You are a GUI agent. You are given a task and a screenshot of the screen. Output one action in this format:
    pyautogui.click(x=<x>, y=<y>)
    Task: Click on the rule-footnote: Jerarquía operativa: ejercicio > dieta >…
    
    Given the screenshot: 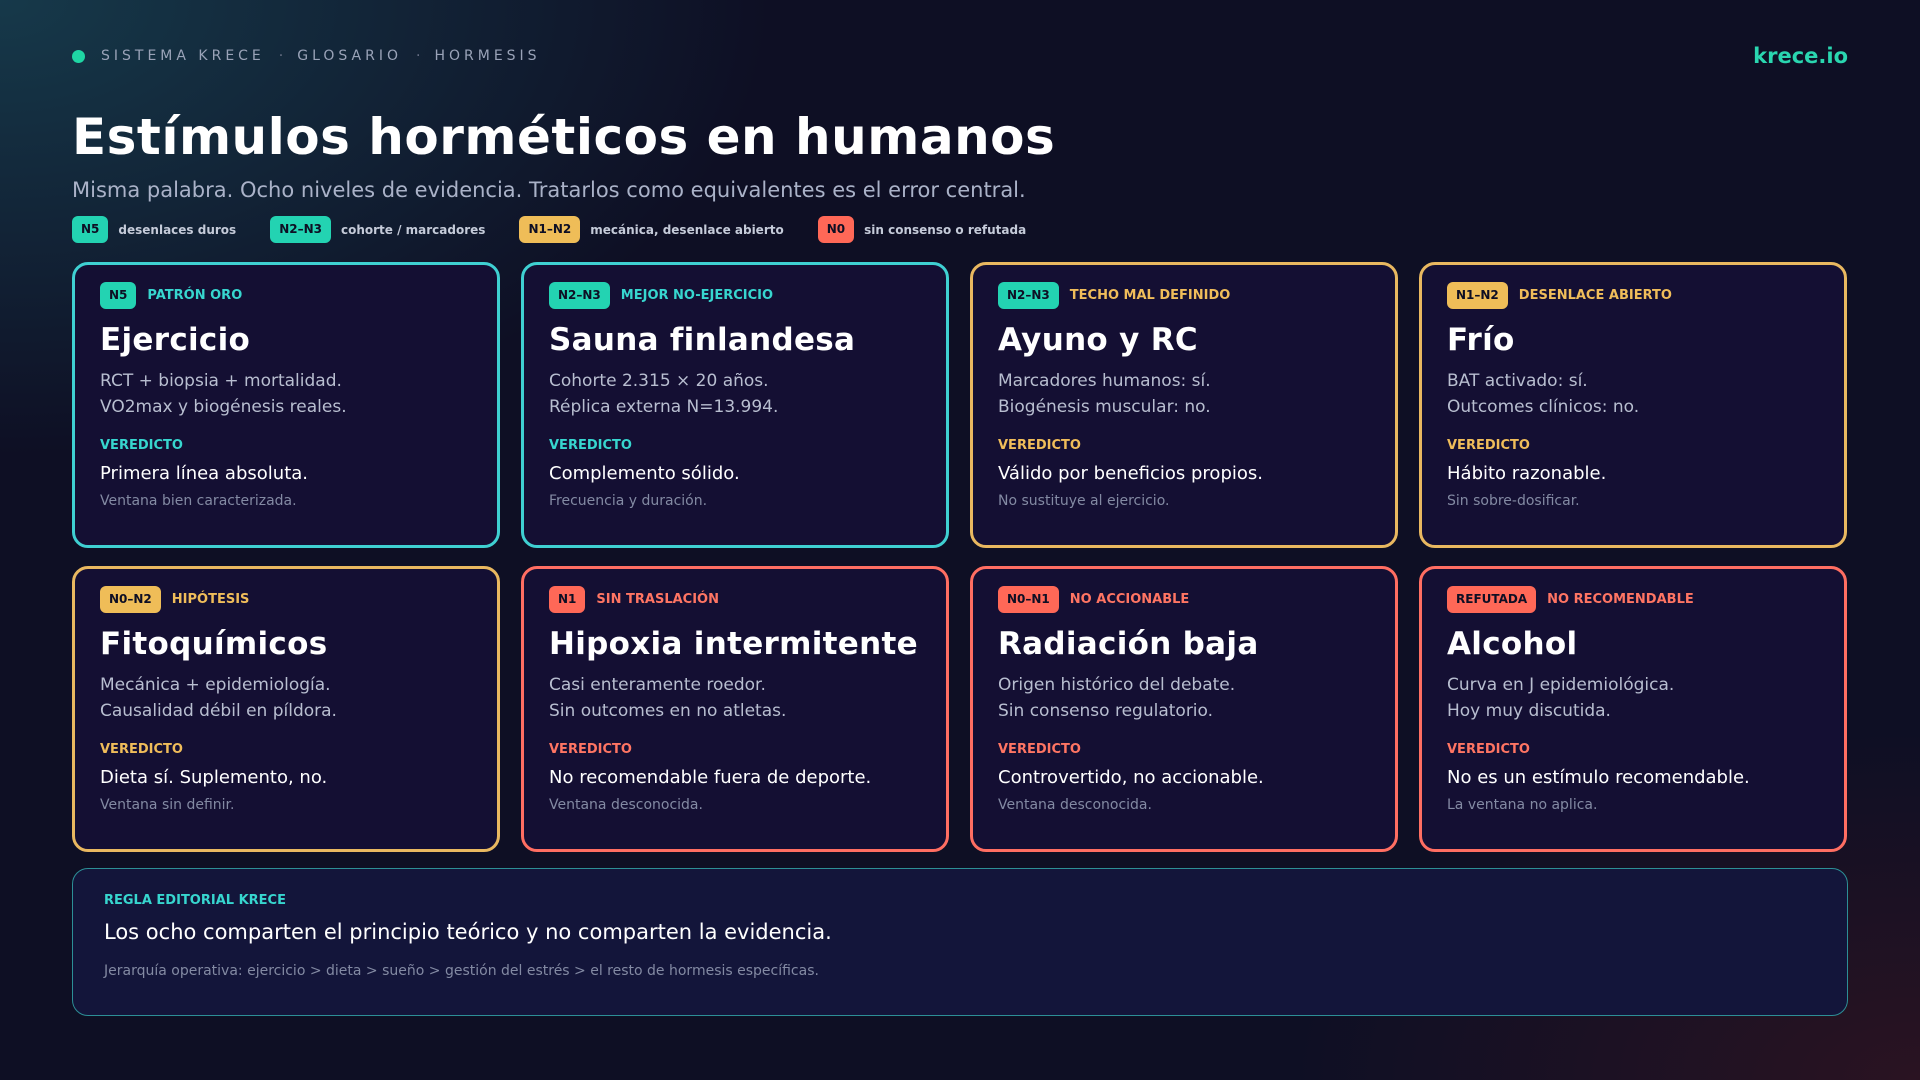 What is the action you would take?
    pyautogui.click(x=461, y=971)
    